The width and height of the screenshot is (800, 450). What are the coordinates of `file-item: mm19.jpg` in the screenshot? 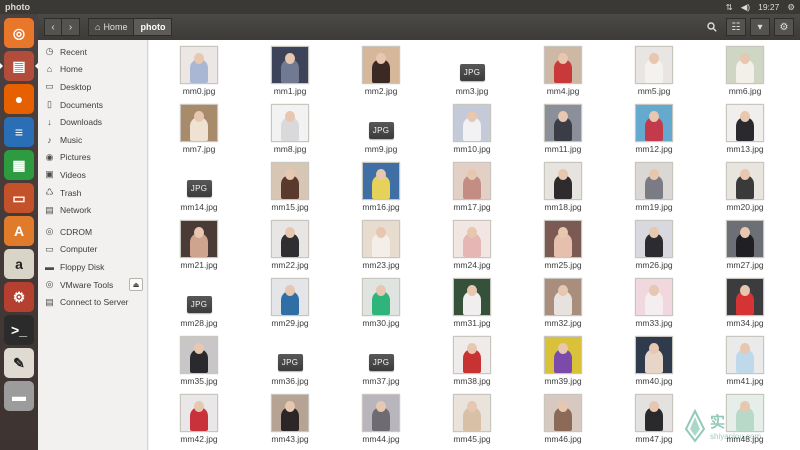 It's located at (654, 185).